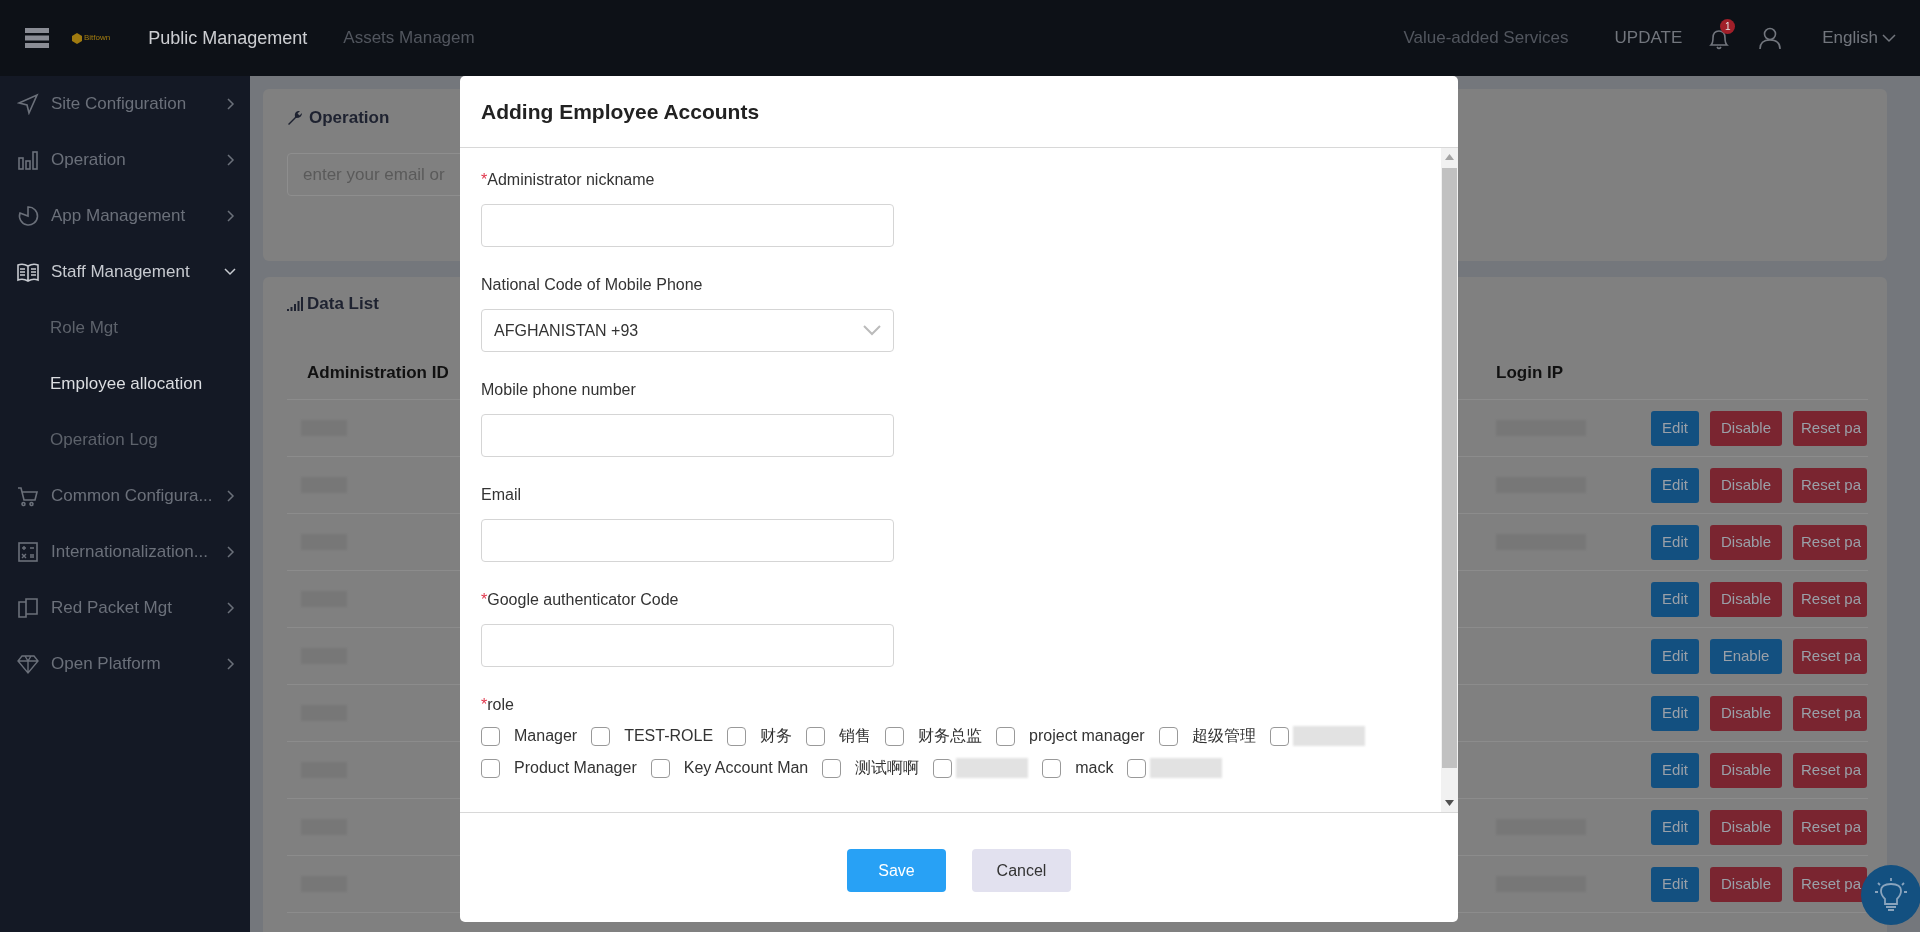 This screenshot has width=1920, height=932. I want to click on dialog-title: Adding Employee Accounts, so click(620, 111).